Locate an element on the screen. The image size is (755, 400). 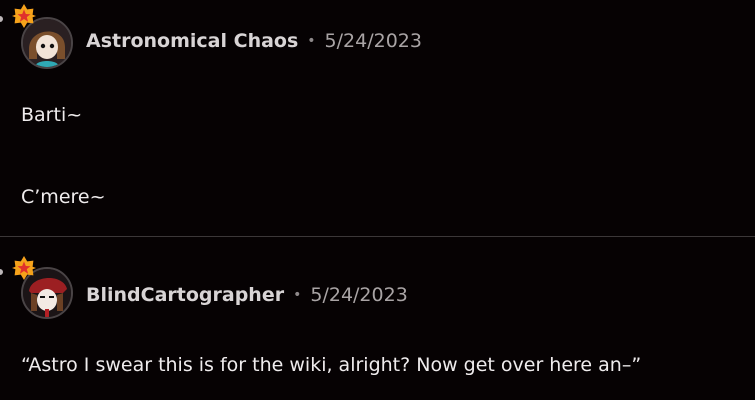
author-name: BlindCartographer is located at coordinates (185, 295).